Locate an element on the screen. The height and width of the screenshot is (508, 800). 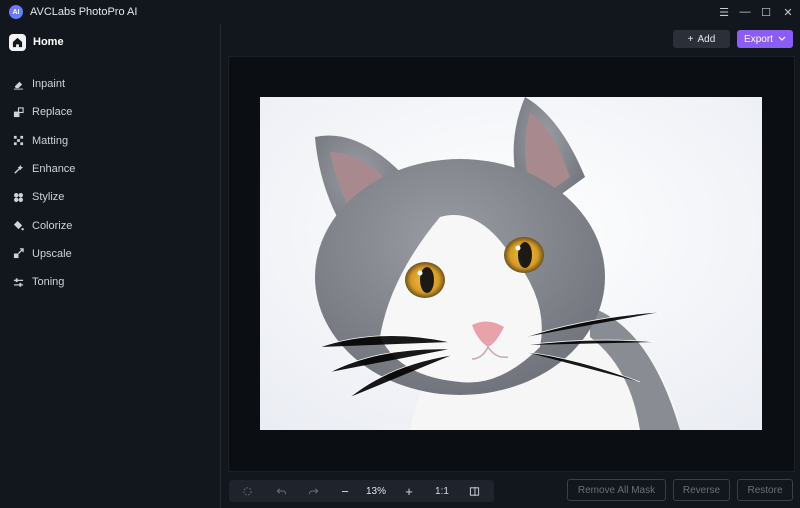
sidebar-item-label: Stylize is located at coordinates (48, 197).